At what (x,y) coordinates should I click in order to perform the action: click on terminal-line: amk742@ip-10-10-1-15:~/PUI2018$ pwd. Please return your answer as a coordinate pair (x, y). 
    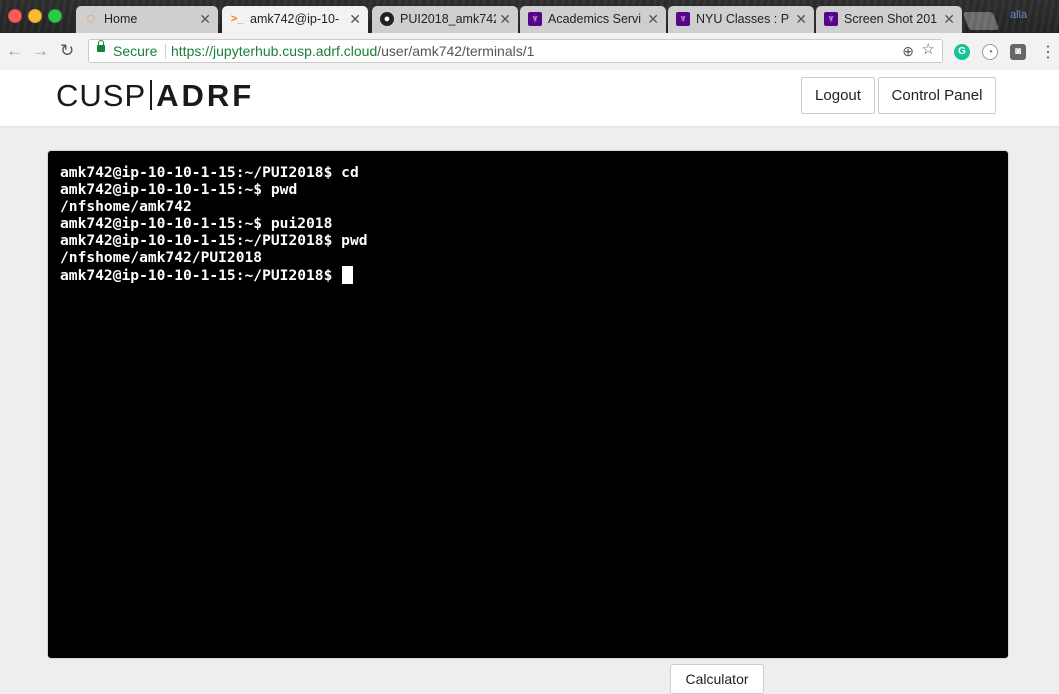
    Looking at the image, I should click on (214, 240).